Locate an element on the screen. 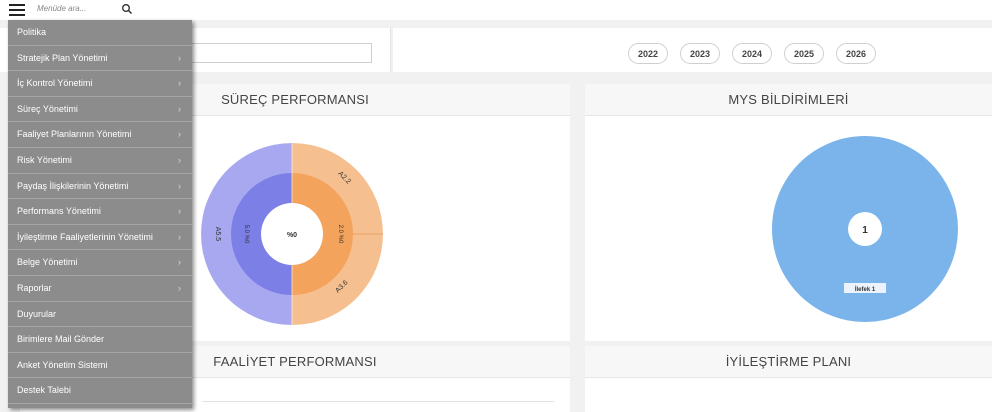 The width and height of the screenshot is (992, 412). menu-item-paydas: Paydaş İlişkilerinin Yönetimi › is located at coordinates (100, 187).